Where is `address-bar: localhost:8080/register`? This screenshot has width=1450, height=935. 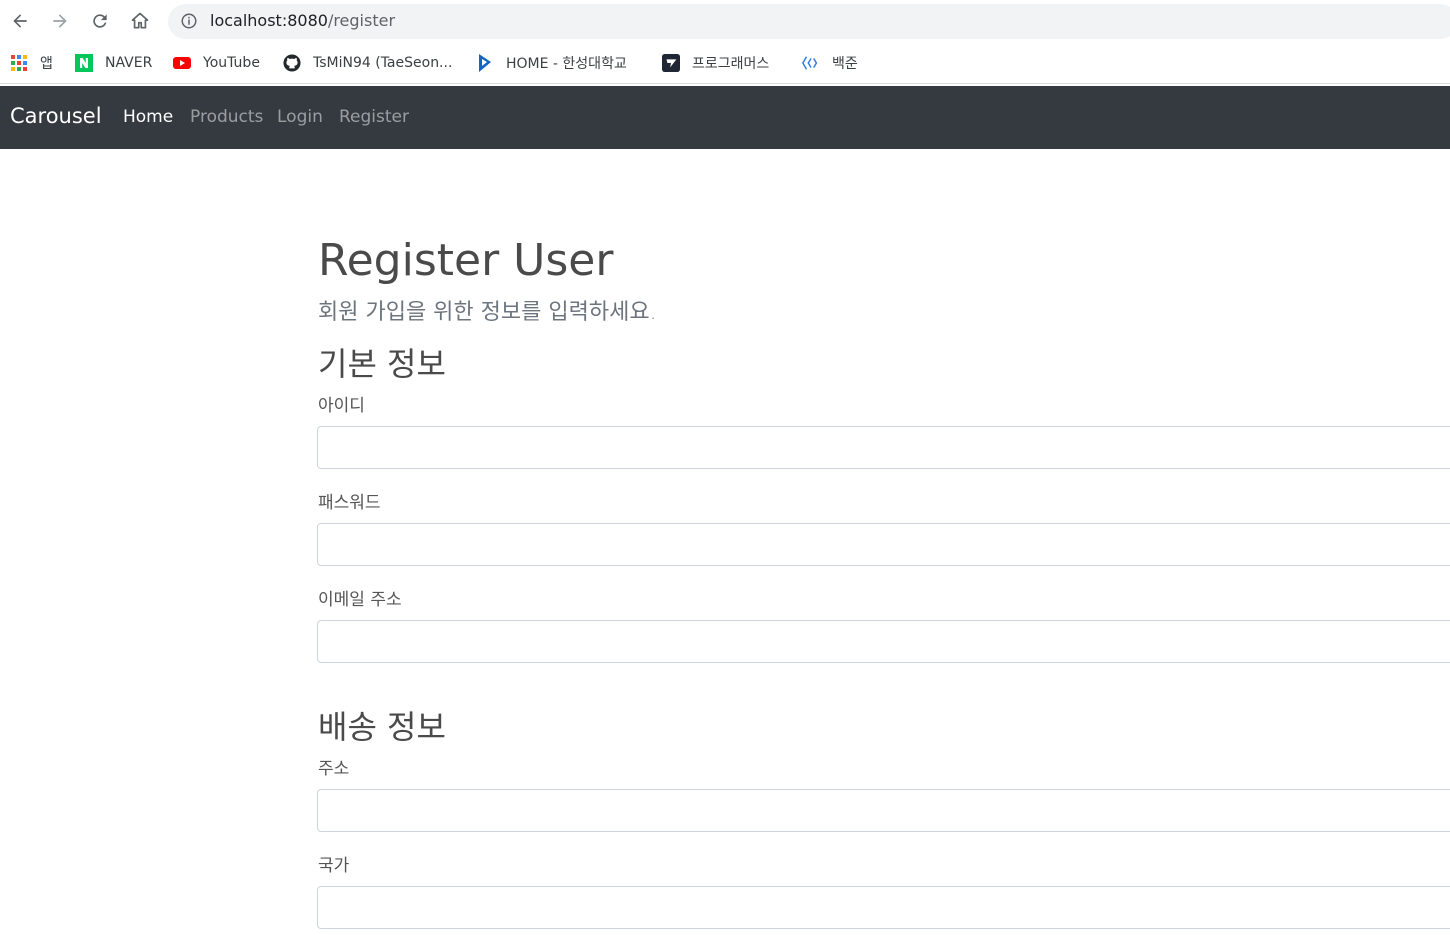
address-bar: localhost:8080/register is located at coordinates (809, 21).